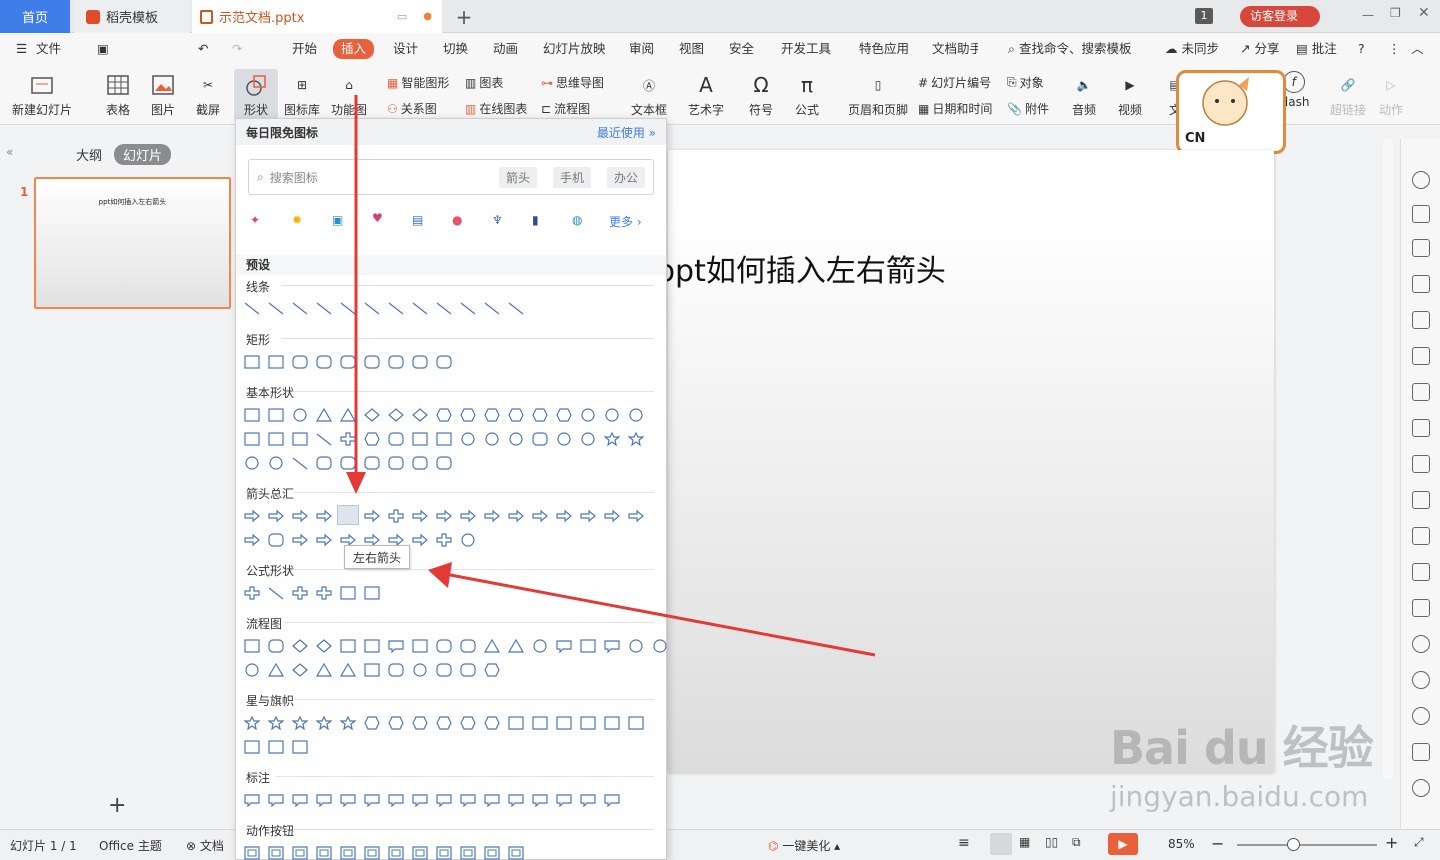  I want to click on annotation-arrowhead-down, so click(356, 483).